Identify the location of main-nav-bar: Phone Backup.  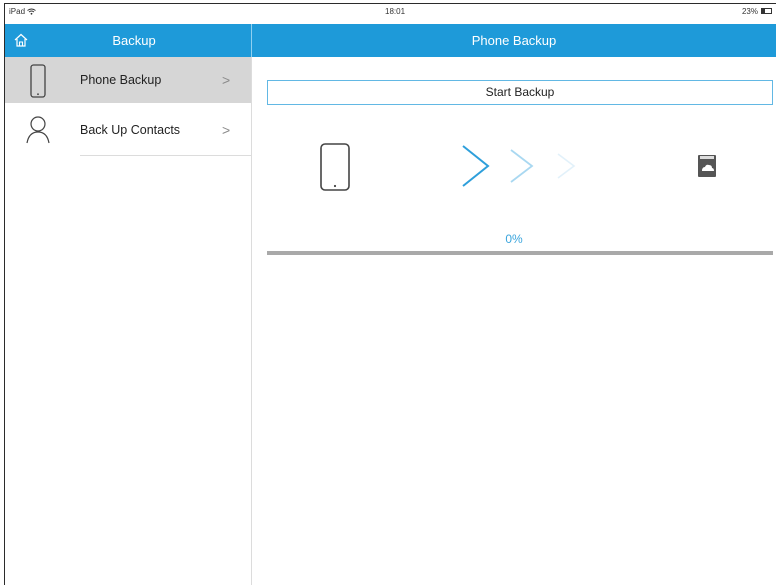
(514, 40).